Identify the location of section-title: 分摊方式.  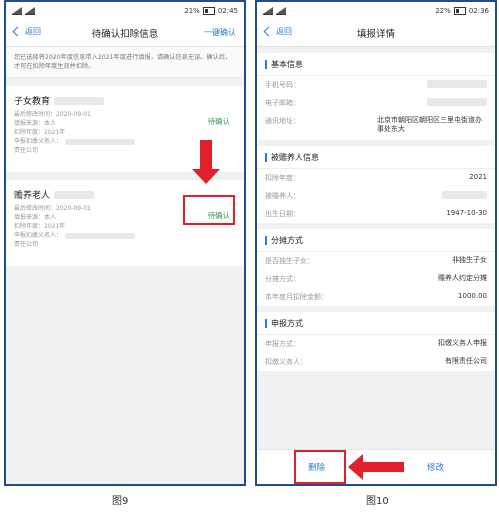
(287, 240).